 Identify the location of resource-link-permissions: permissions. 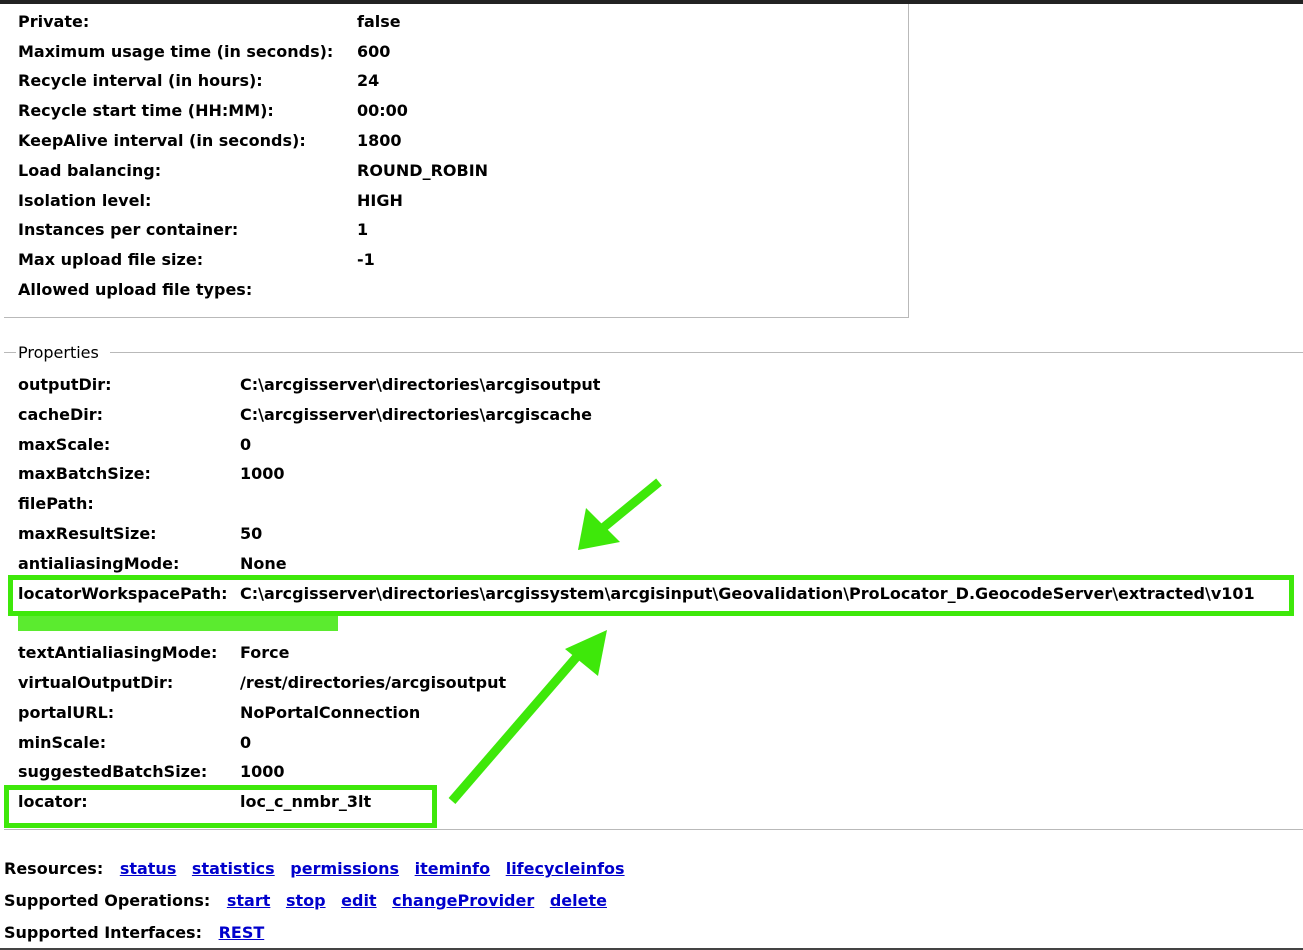
(344, 868).